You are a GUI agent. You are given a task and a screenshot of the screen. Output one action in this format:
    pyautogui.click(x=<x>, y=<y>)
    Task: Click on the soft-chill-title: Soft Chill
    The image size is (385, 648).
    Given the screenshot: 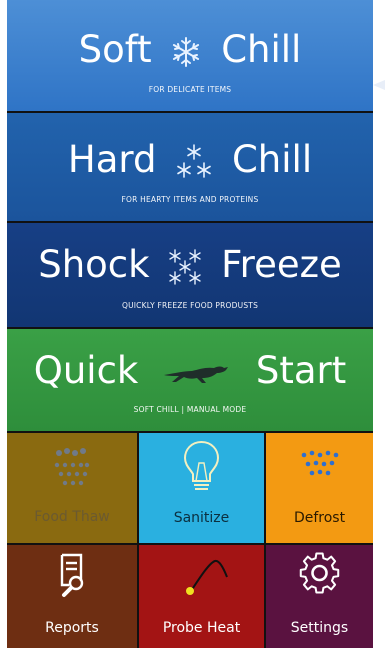 What is the action you would take?
    pyautogui.click(x=190, y=50)
    